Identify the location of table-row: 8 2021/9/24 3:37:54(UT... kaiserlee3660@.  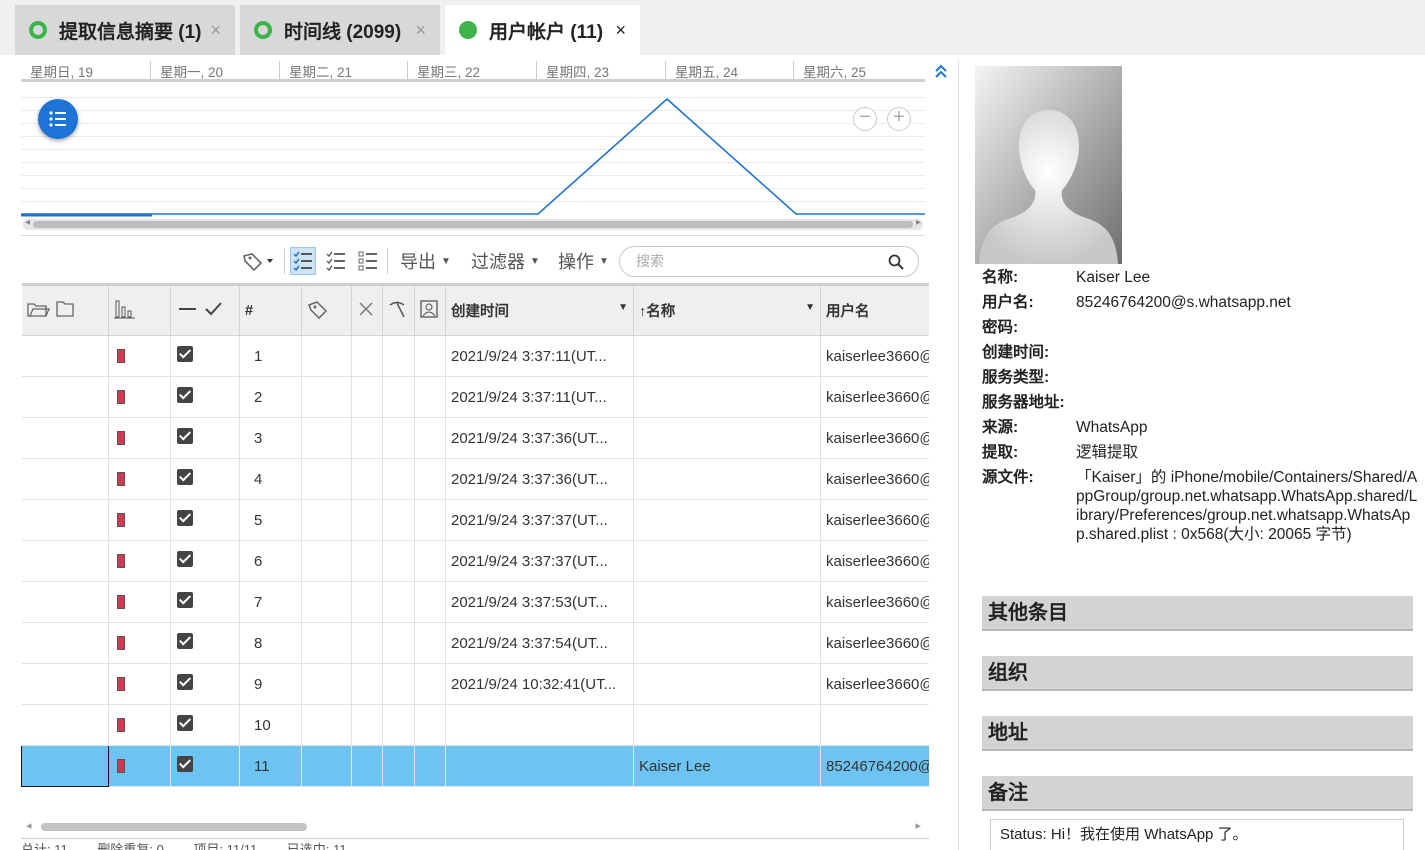
(475, 643).